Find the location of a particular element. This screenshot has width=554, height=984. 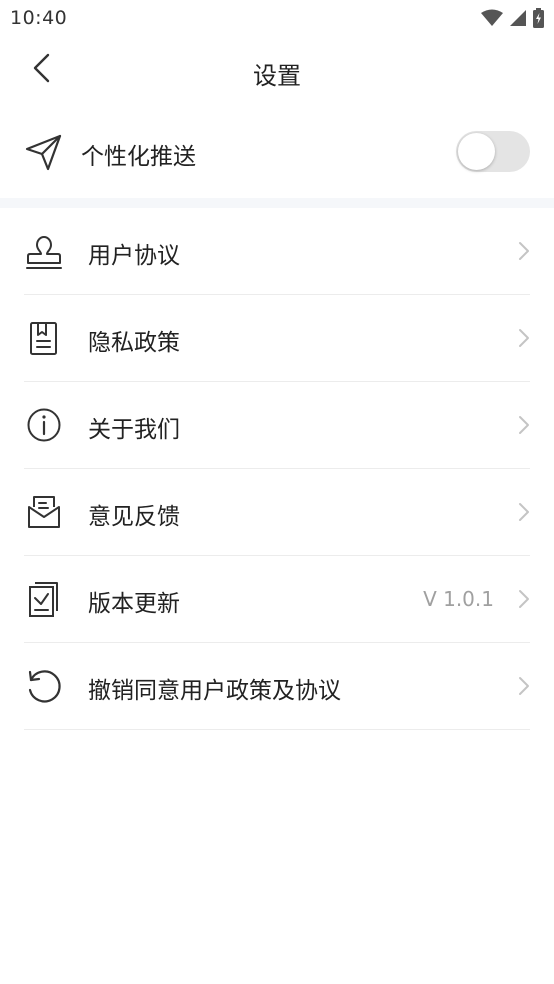

version-update-icon is located at coordinates (44, 599).